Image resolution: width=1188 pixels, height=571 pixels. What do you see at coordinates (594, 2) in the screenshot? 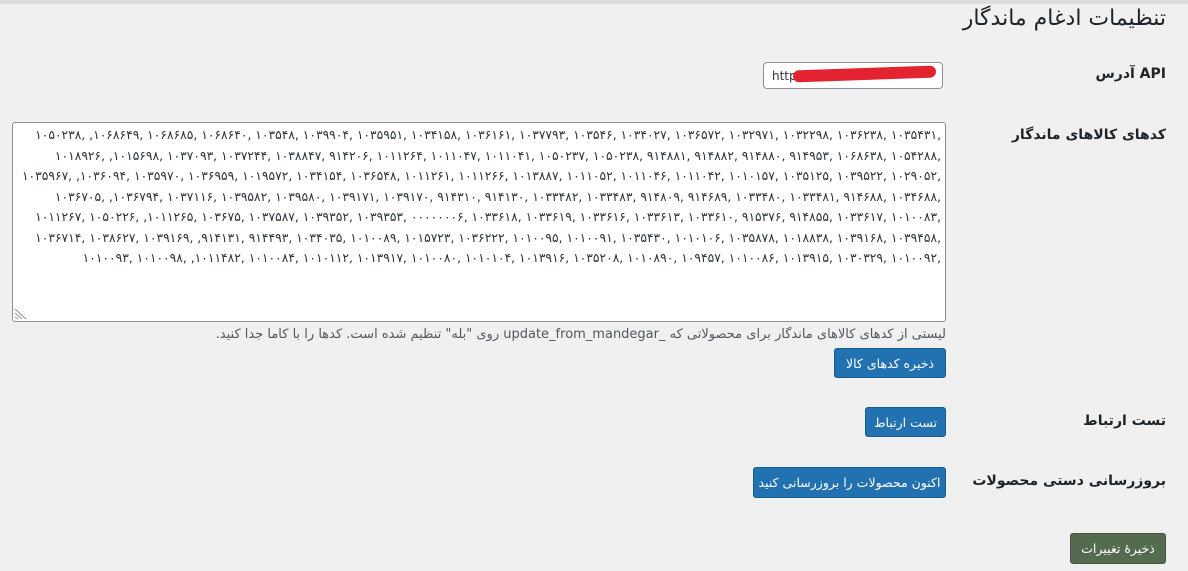
I see `top-bar` at bounding box center [594, 2].